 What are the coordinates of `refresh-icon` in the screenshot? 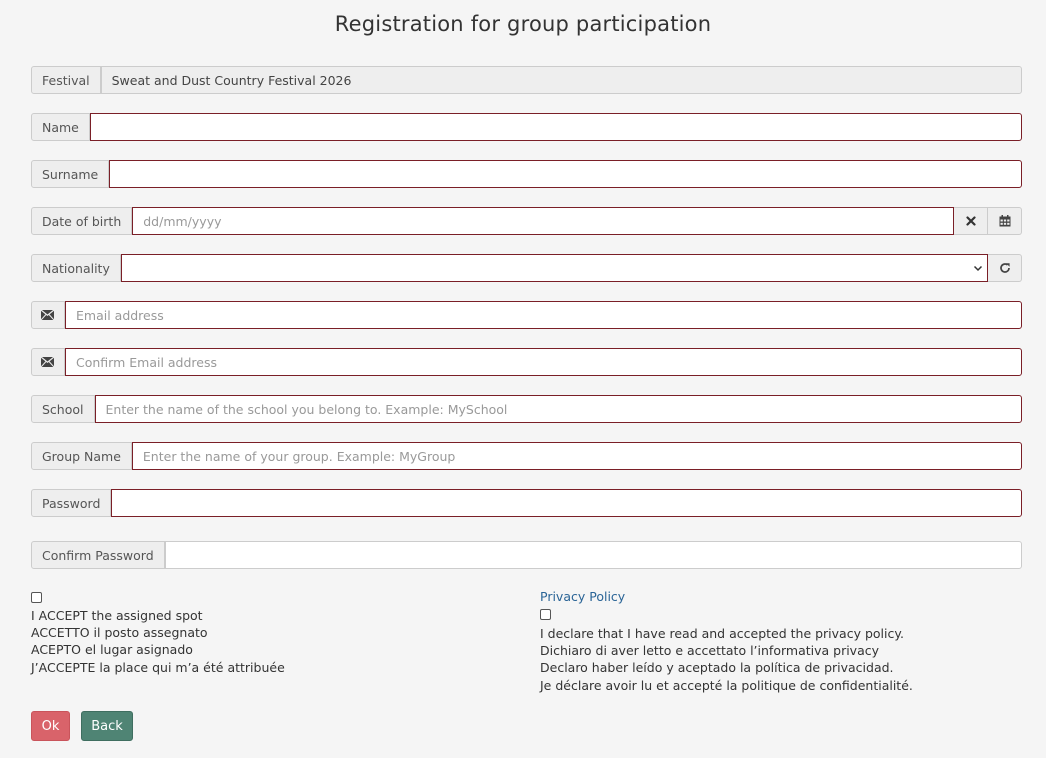 It's located at (1005, 268).